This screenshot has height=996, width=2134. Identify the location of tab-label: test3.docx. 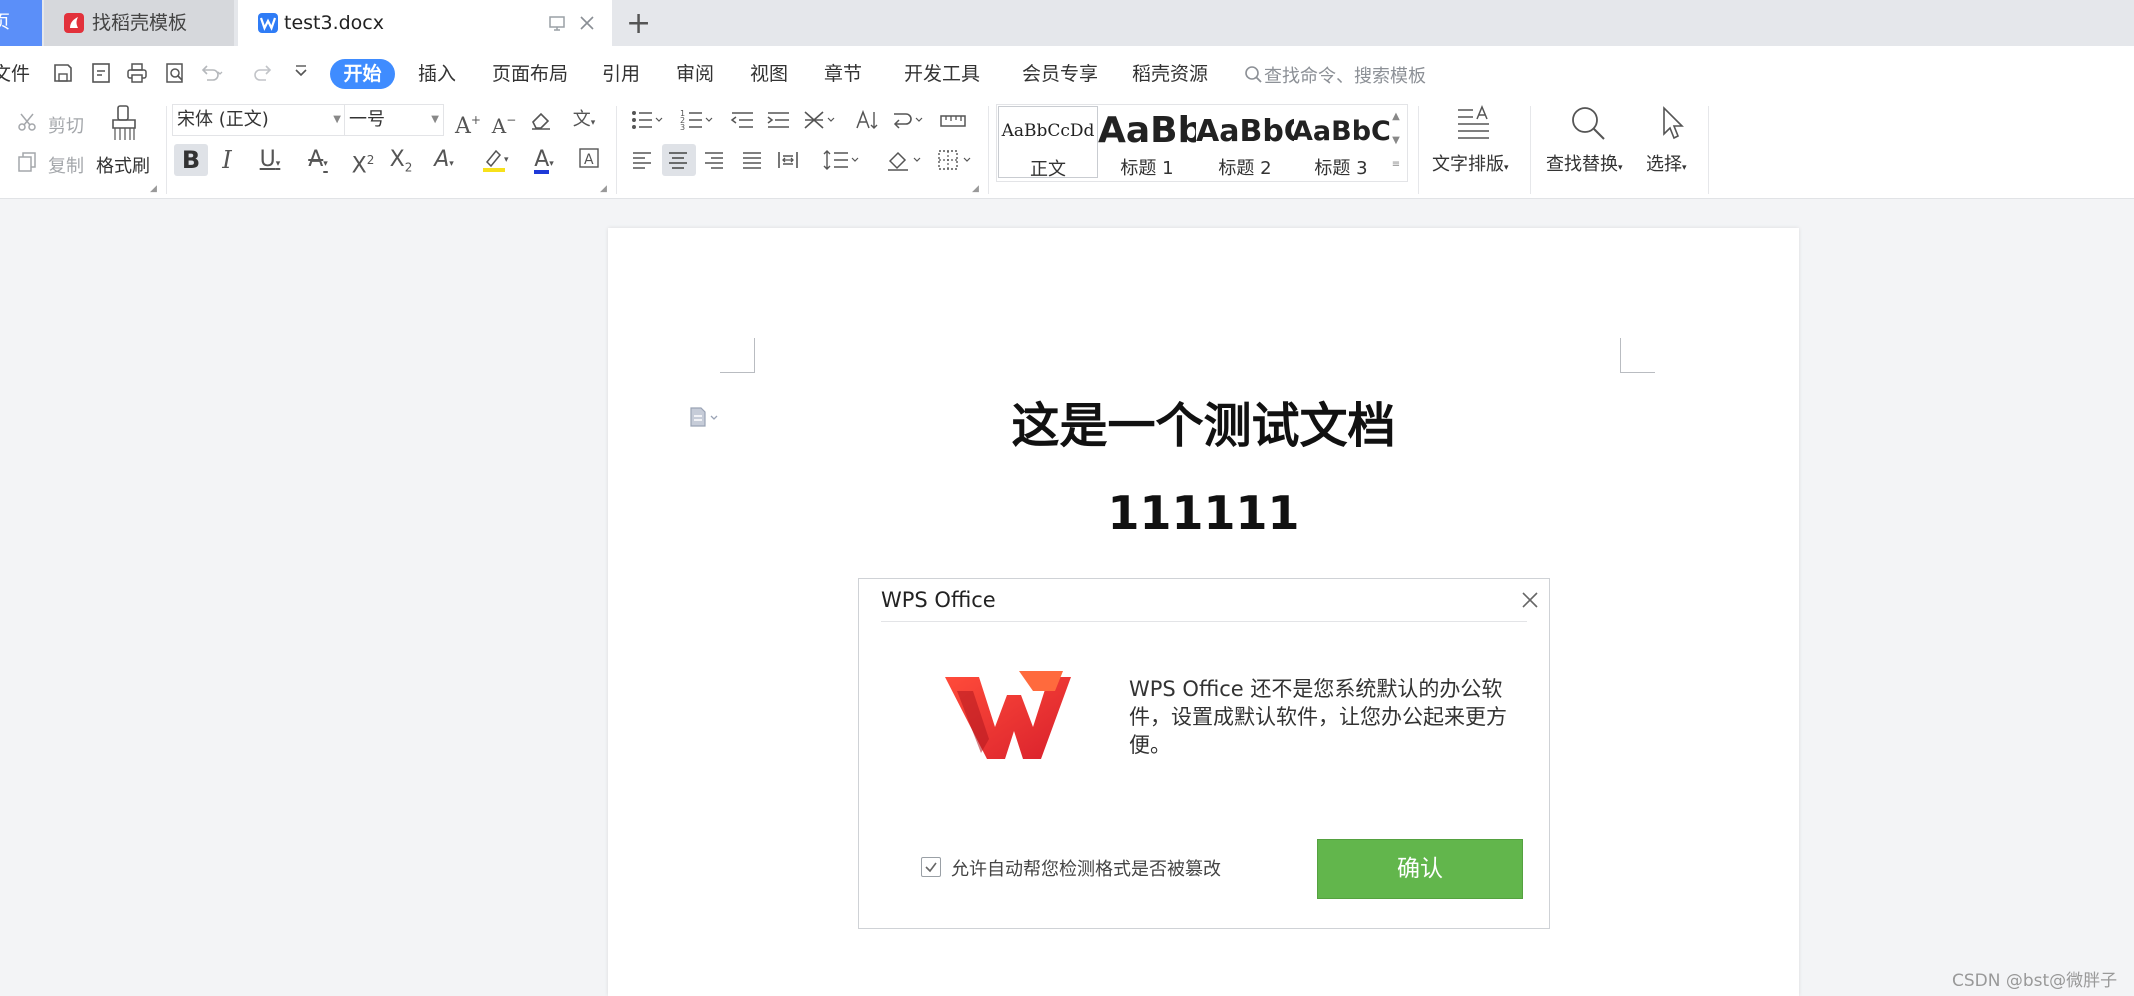
(334, 23).